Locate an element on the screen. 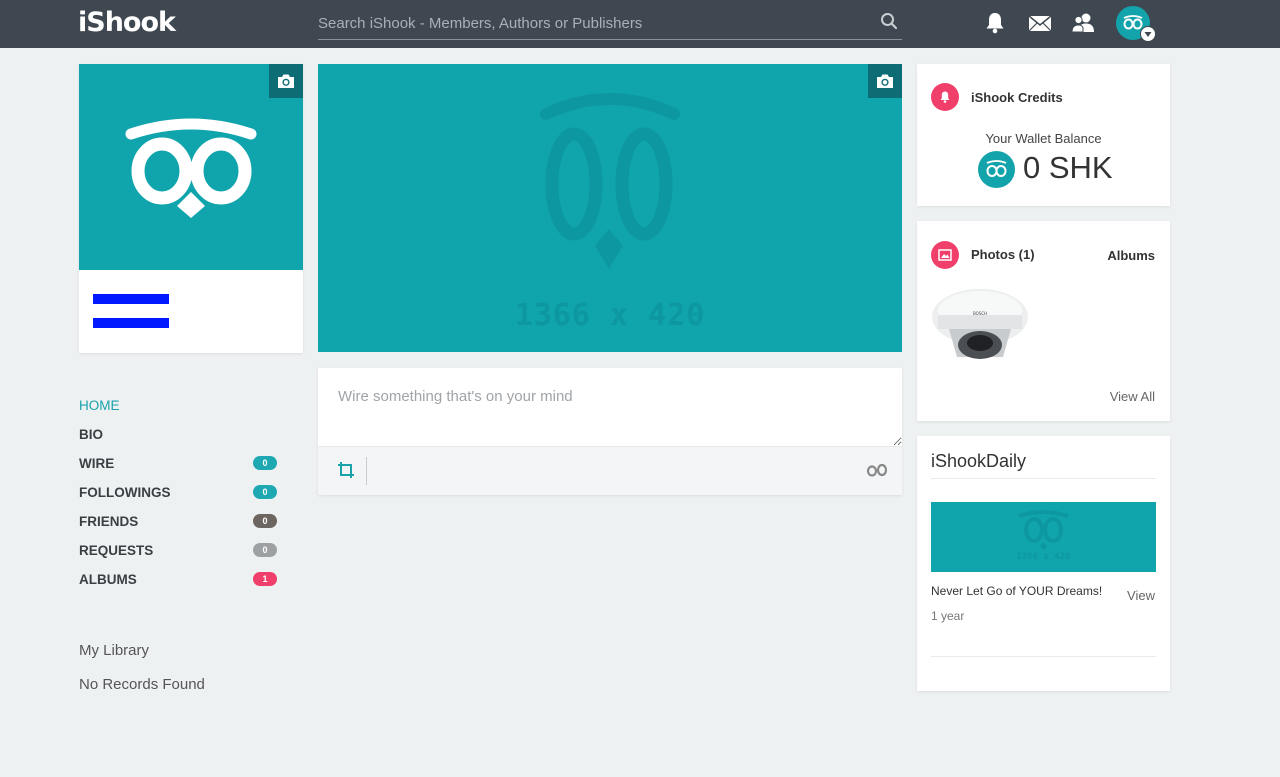  view-all-photos-link: View All is located at coordinates (1132, 396).